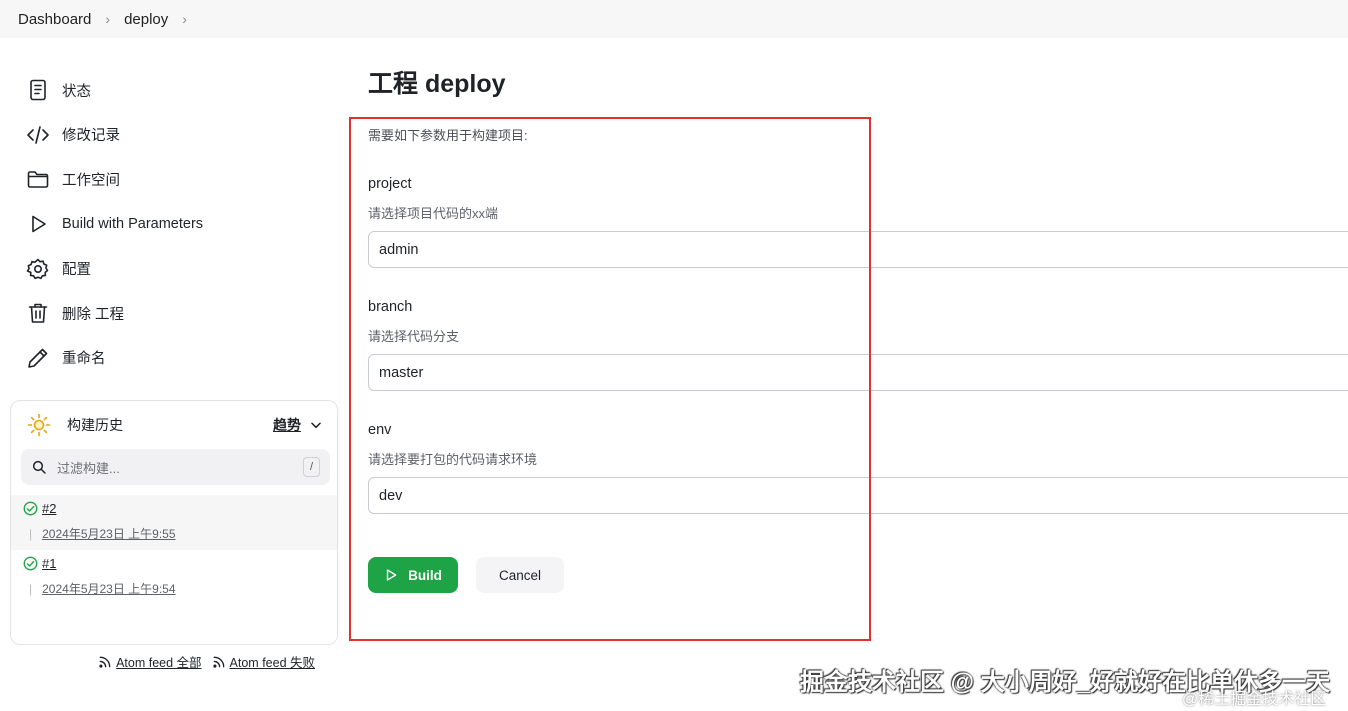 Image resolution: width=1348 pixels, height=711 pixels. What do you see at coordinates (76, 270) in the screenshot?
I see `sidebar-item-label: 配置` at bounding box center [76, 270].